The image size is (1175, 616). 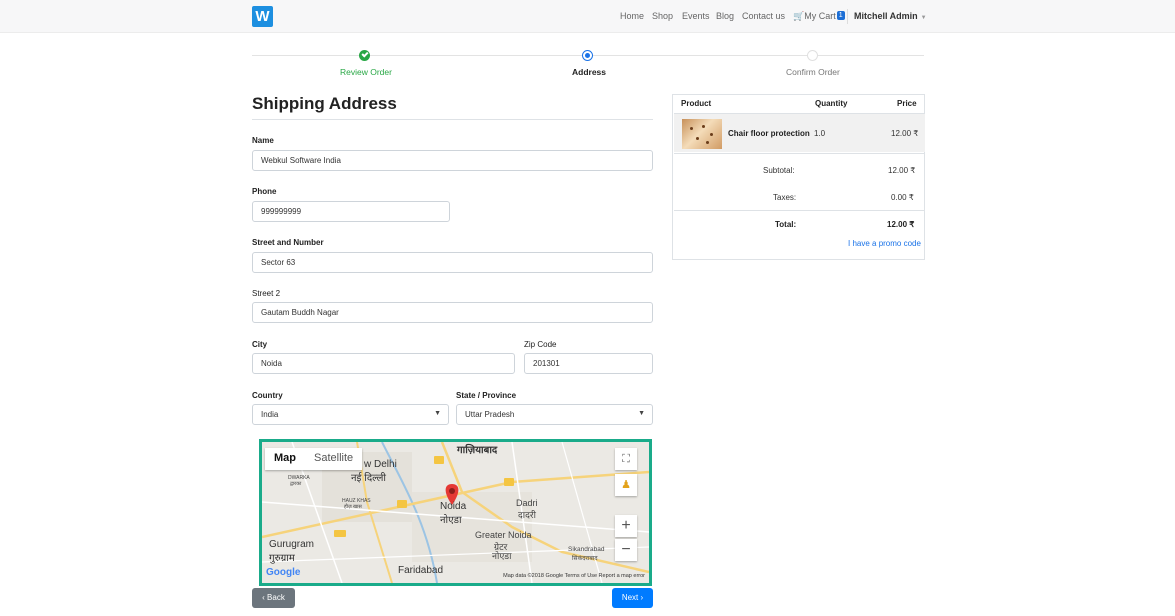 What do you see at coordinates (353, 507) in the screenshot?
I see `map-label-hauz-khas-hi: हौज़ खास` at bounding box center [353, 507].